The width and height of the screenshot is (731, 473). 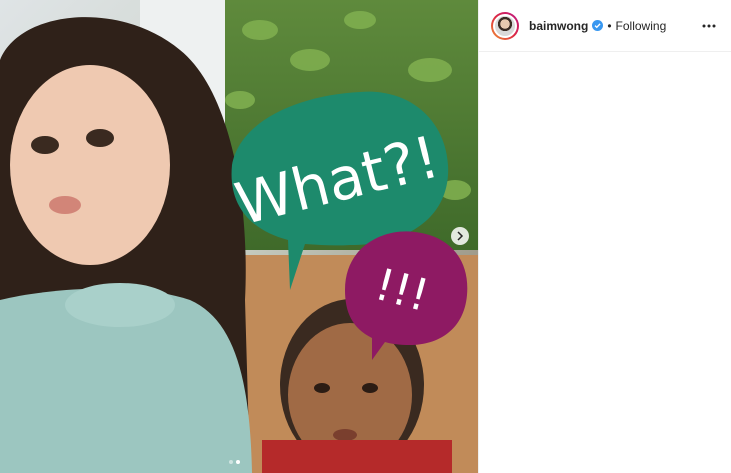 I want to click on carousel-indicator, so click(x=234, y=462).